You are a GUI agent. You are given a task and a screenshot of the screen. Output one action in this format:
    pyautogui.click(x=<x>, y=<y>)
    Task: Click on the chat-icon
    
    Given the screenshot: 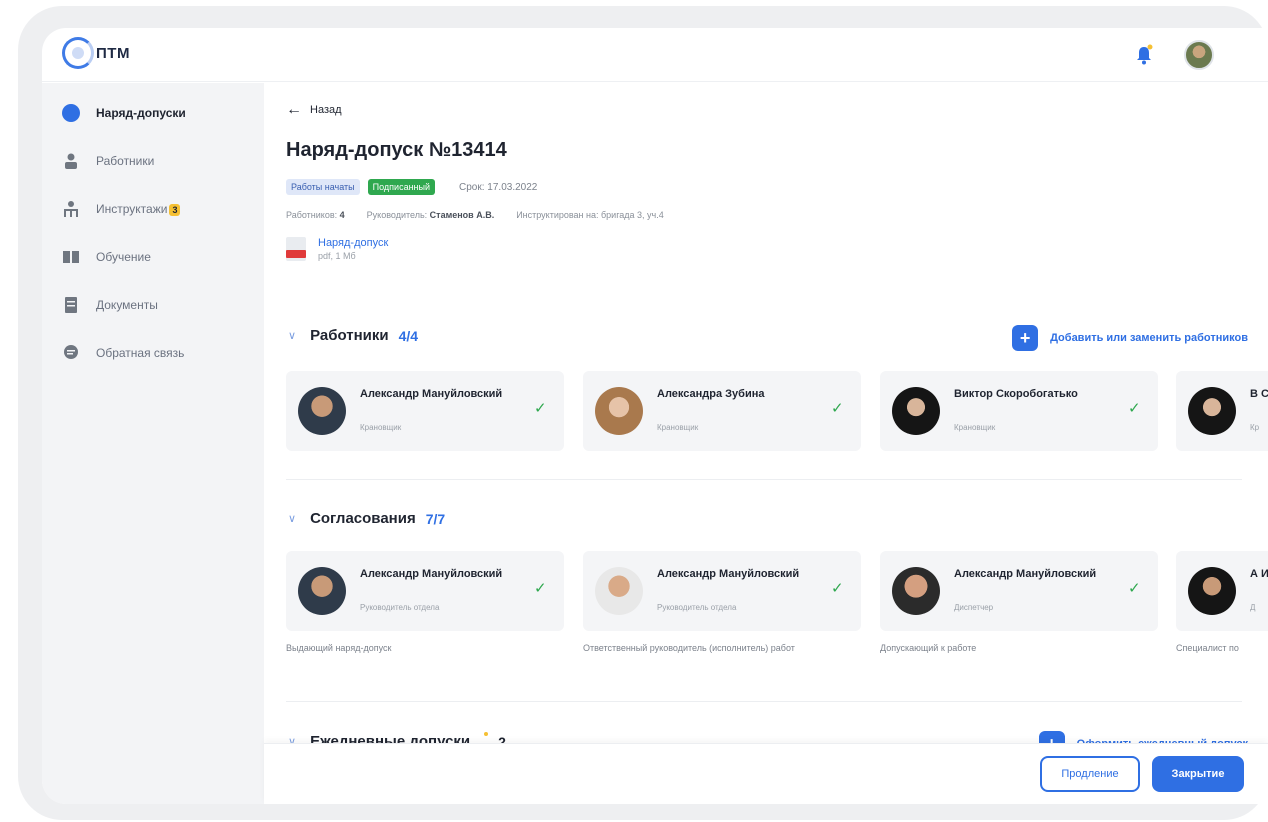 What is the action you would take?
    pyautogui.click(x=71, y=352)
    